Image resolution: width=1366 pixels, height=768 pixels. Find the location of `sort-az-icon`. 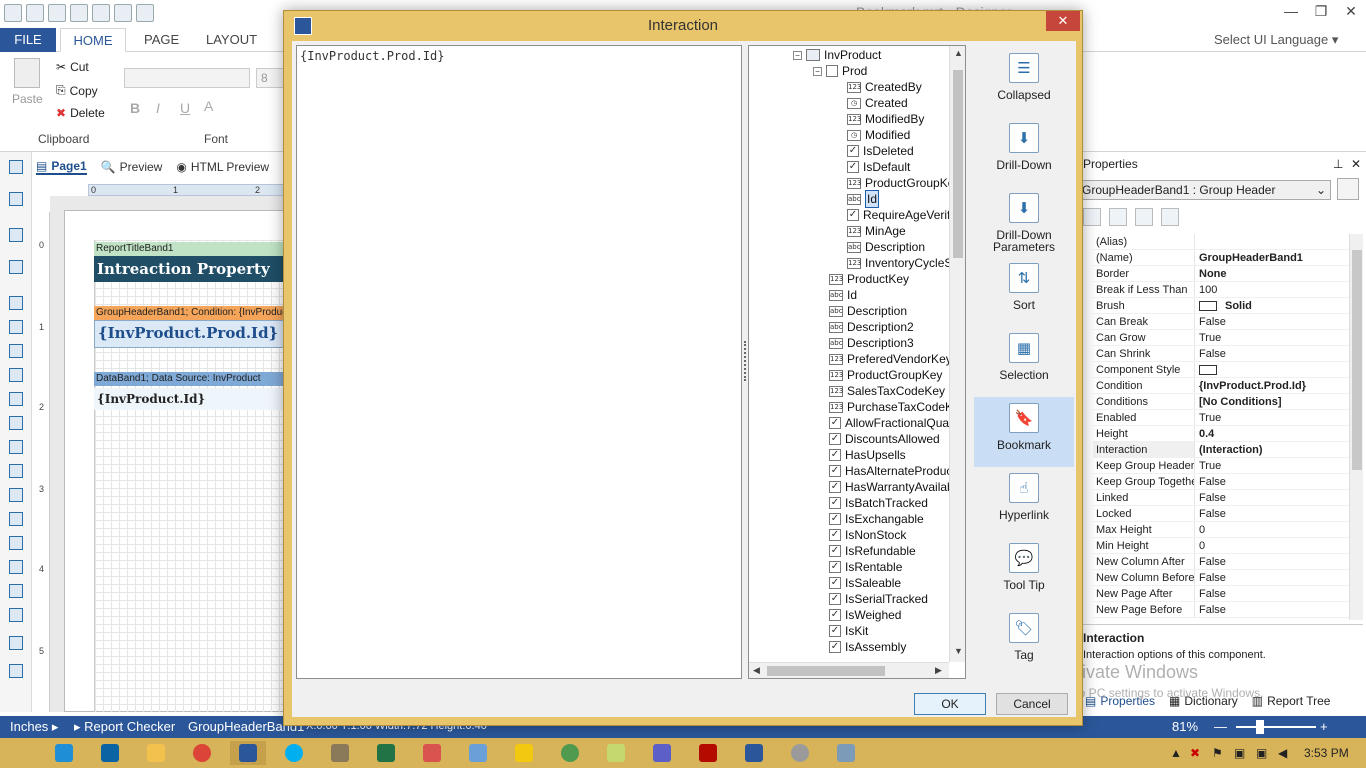

sort-az-icon is located at coordinates (1348, 189).